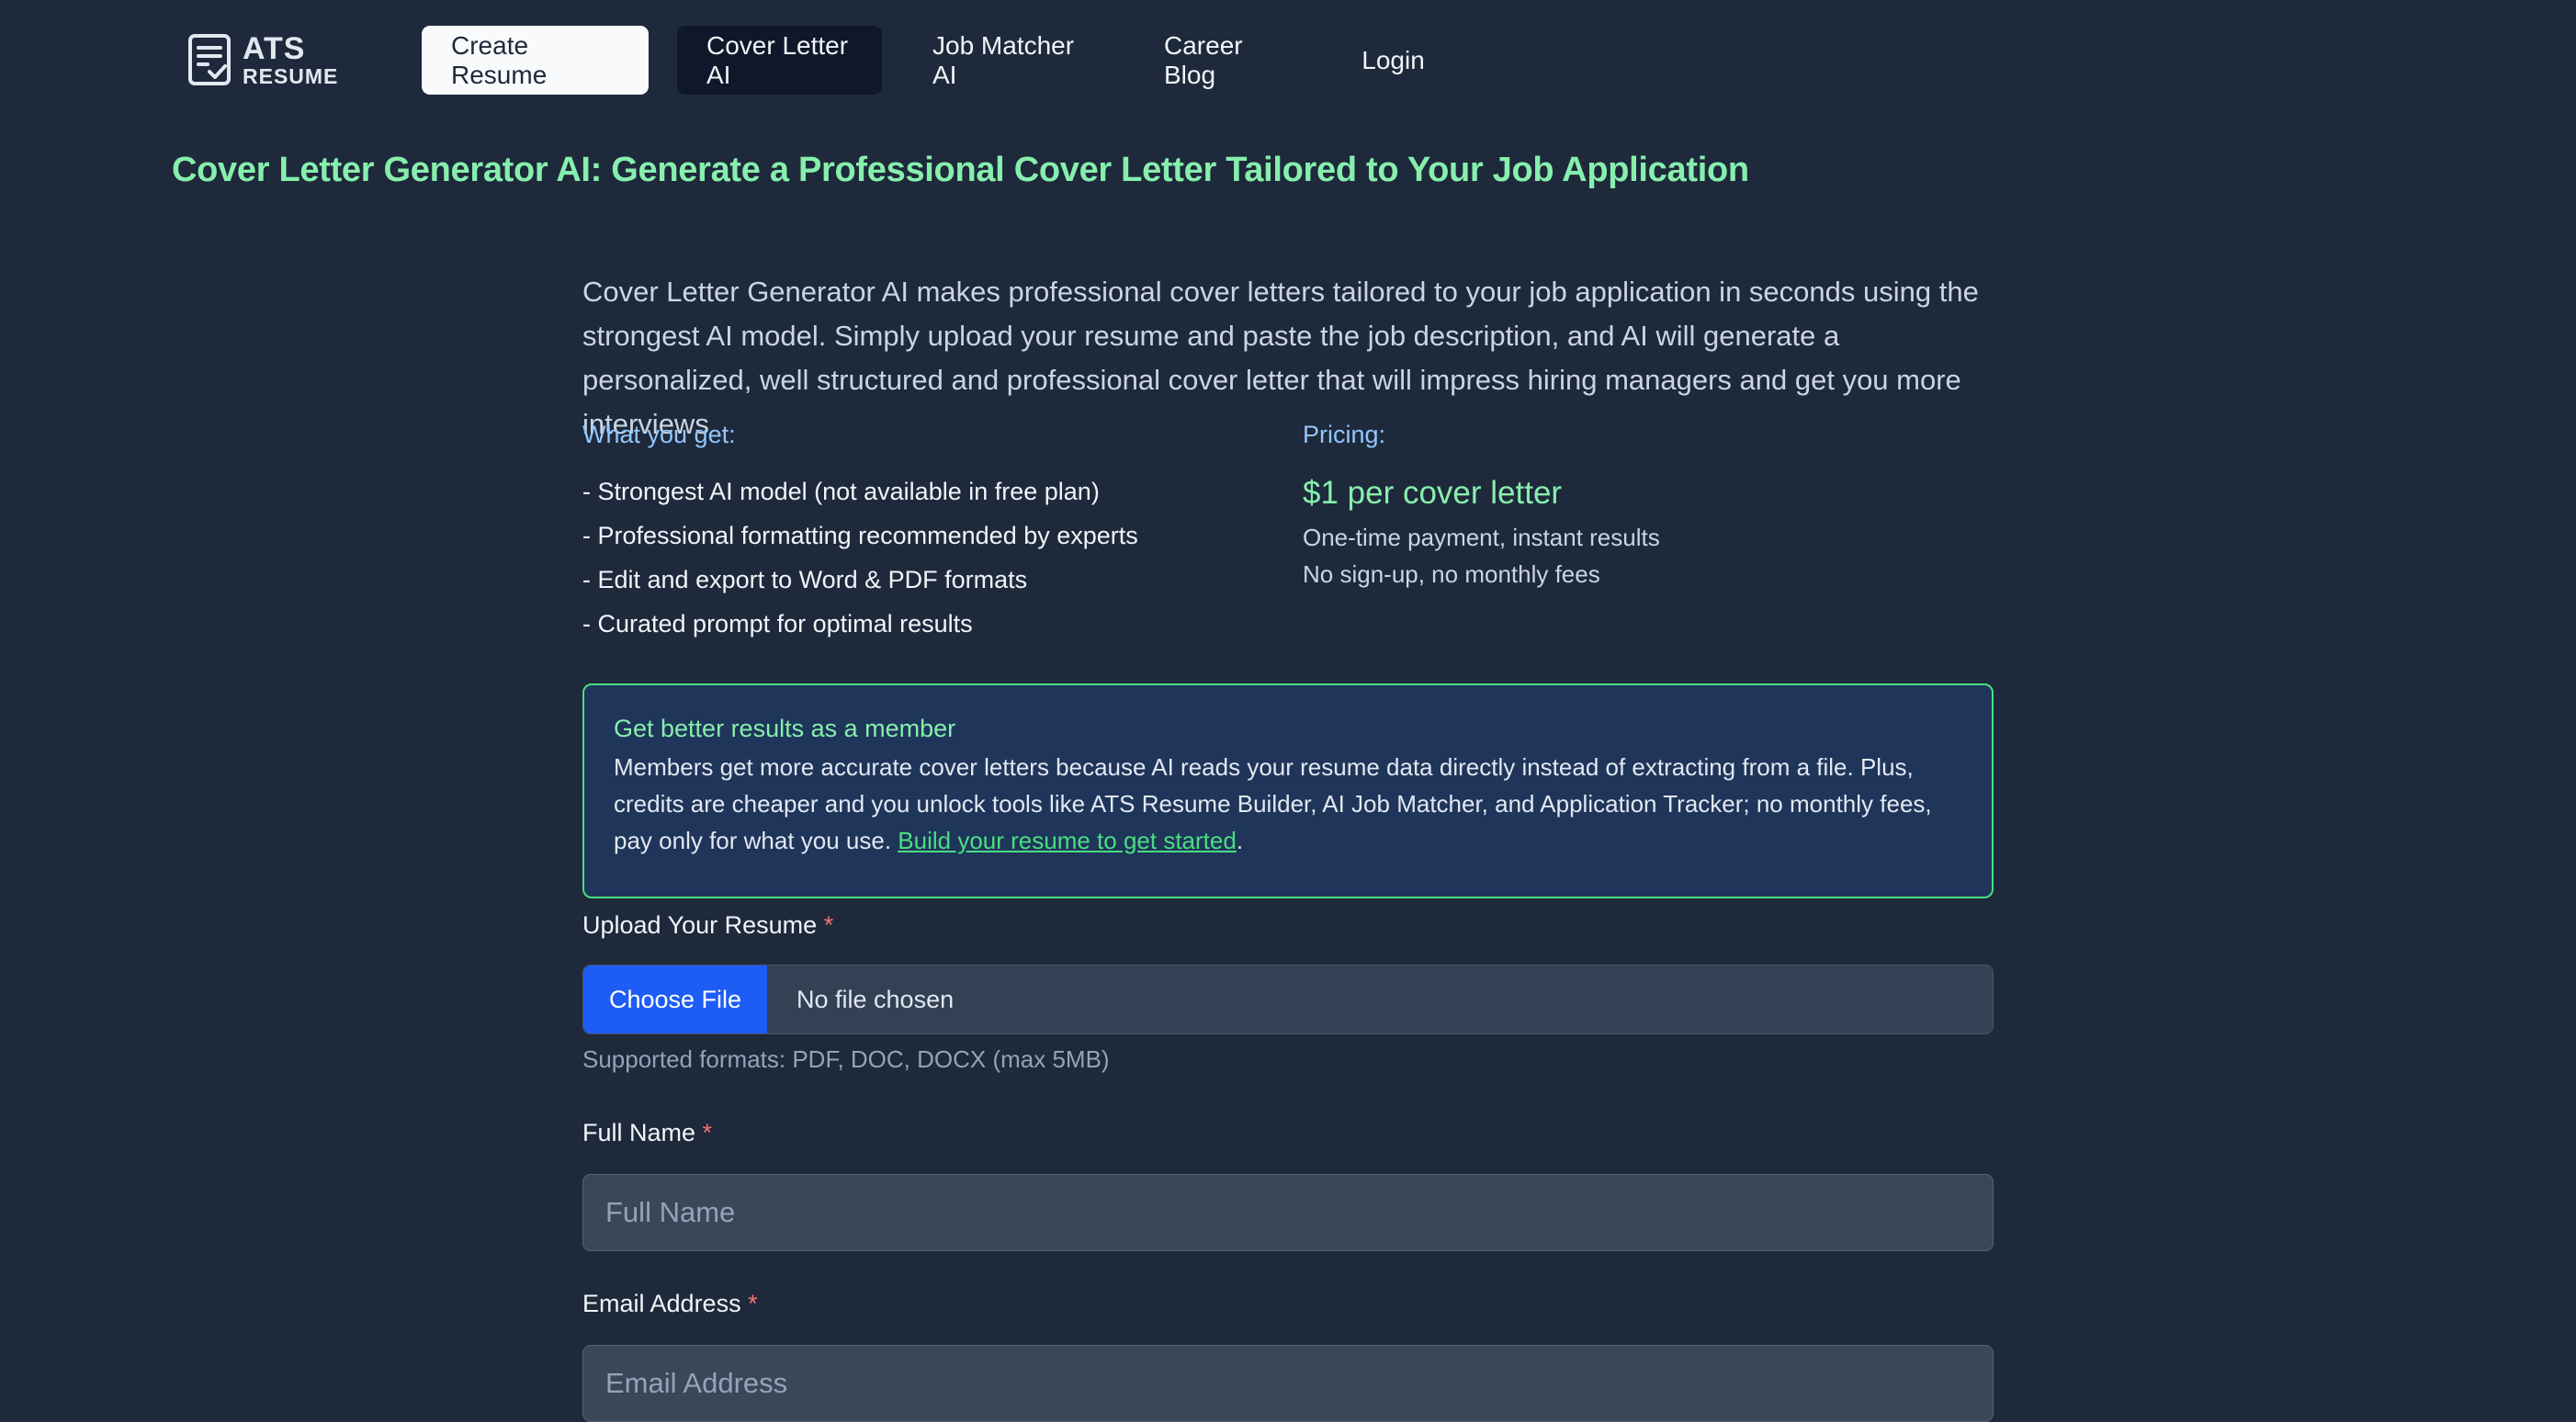 The width and height of the screenshot is (2576, 1422). Describe the element at coordinates (1481, 537) in the screenshot. I see `pricing-note-payment: One-time payment, instant results` at that location.